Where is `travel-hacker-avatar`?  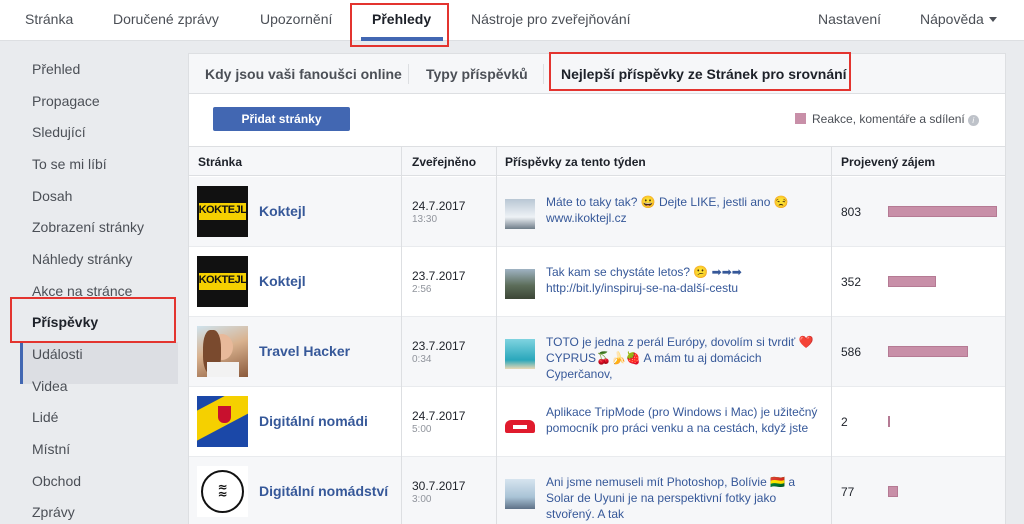
travel-hacker-avatar is located at coordinates (222, 351).